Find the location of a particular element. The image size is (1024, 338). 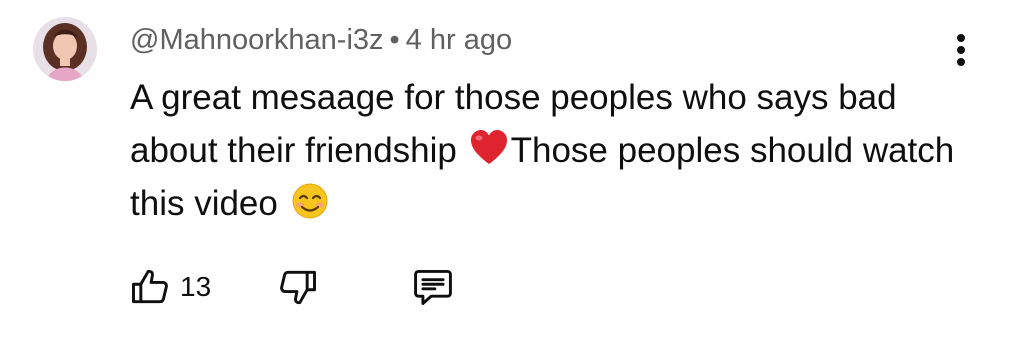

thumbs-down-icon is located at coordinates (298, 287).